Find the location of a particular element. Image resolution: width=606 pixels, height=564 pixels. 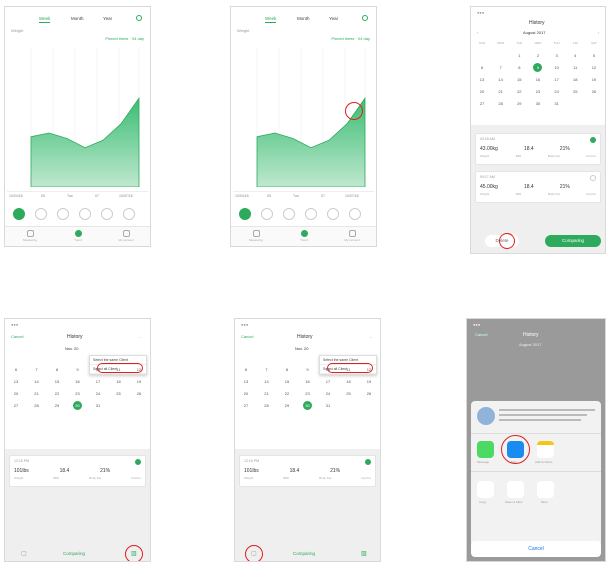

bmi-metric-icon is located at coordinates (41, 214).